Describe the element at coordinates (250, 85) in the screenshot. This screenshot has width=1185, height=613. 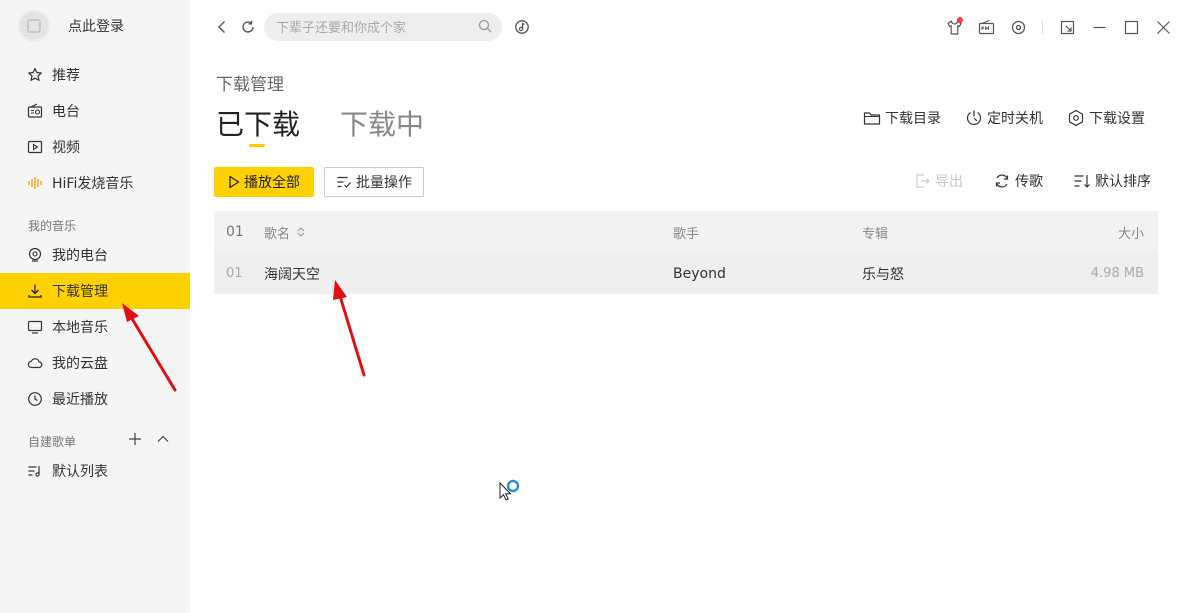
I see `page-title: 下载管理` at that location.